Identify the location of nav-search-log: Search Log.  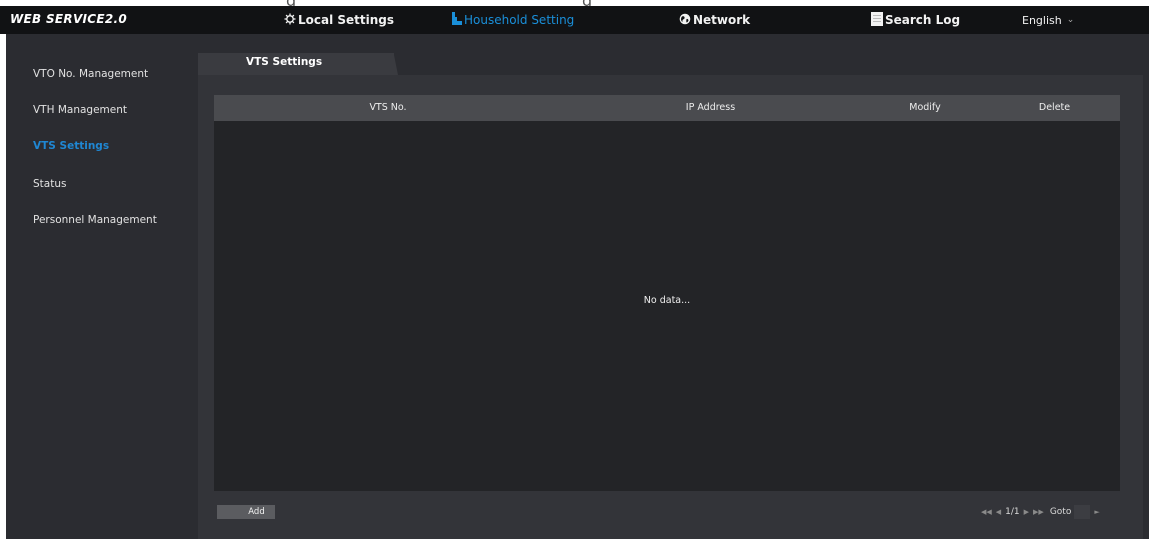
(915, 20).